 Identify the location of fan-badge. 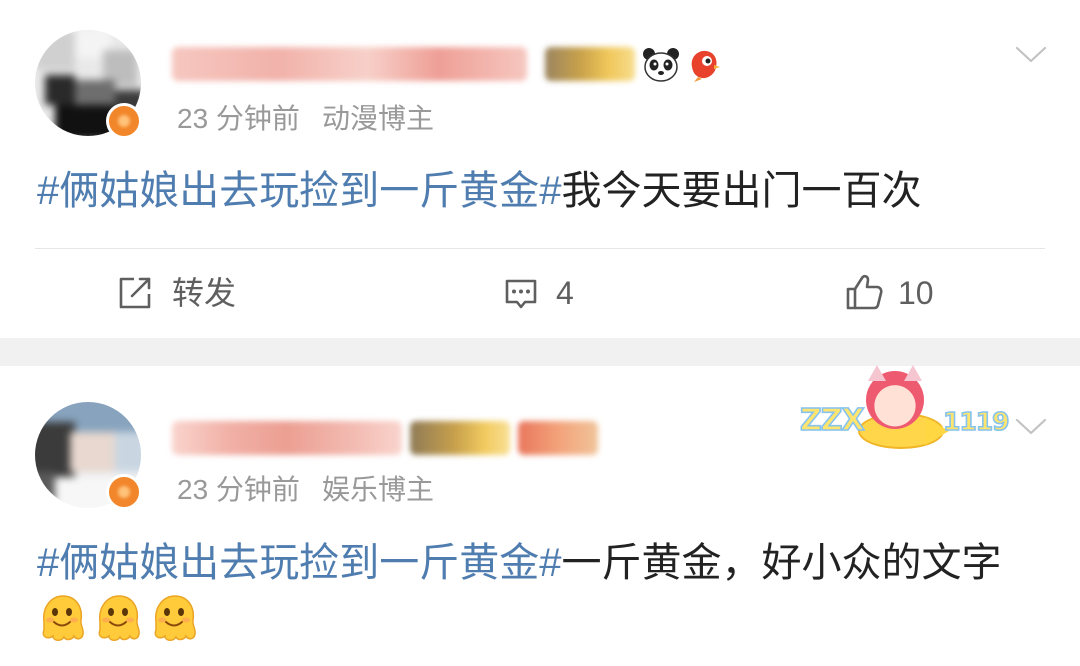
(558, 438).